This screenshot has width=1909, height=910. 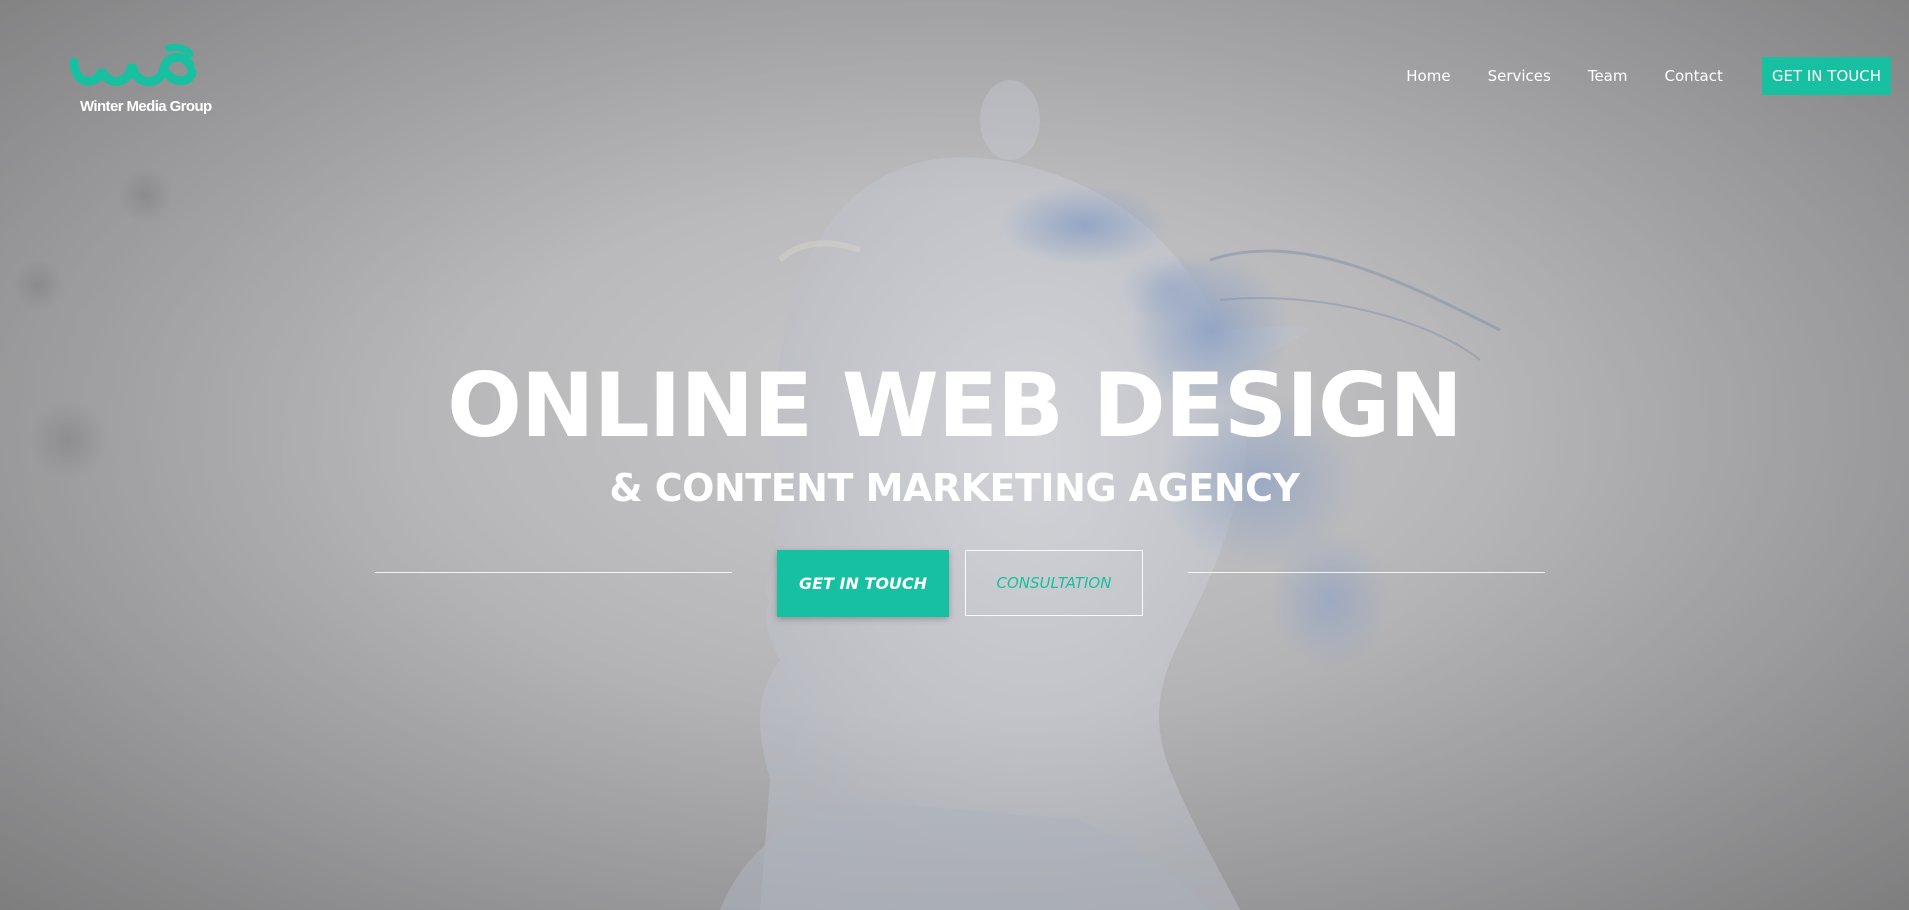 What do you see at coordinates (1366, 572) in the screenshot?
I see `right-divider` at bounding box center [1366, 572].